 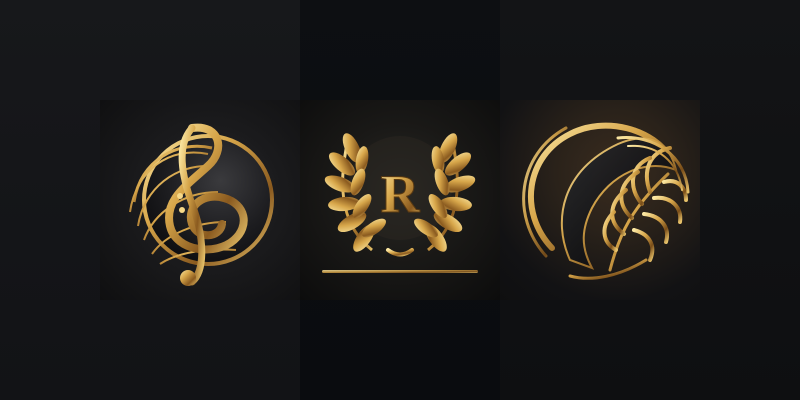 I want to click on laurel-wreath-icon: R, so click(x=400, y=203).